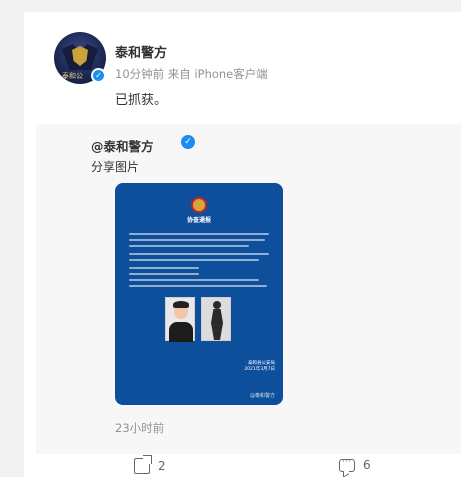 The width and height of the screenshot is (461, 477). What do you see at coordinates (180, 319) in the screenshot?
I see `suspect-photo` at bounding box center [180, 319].